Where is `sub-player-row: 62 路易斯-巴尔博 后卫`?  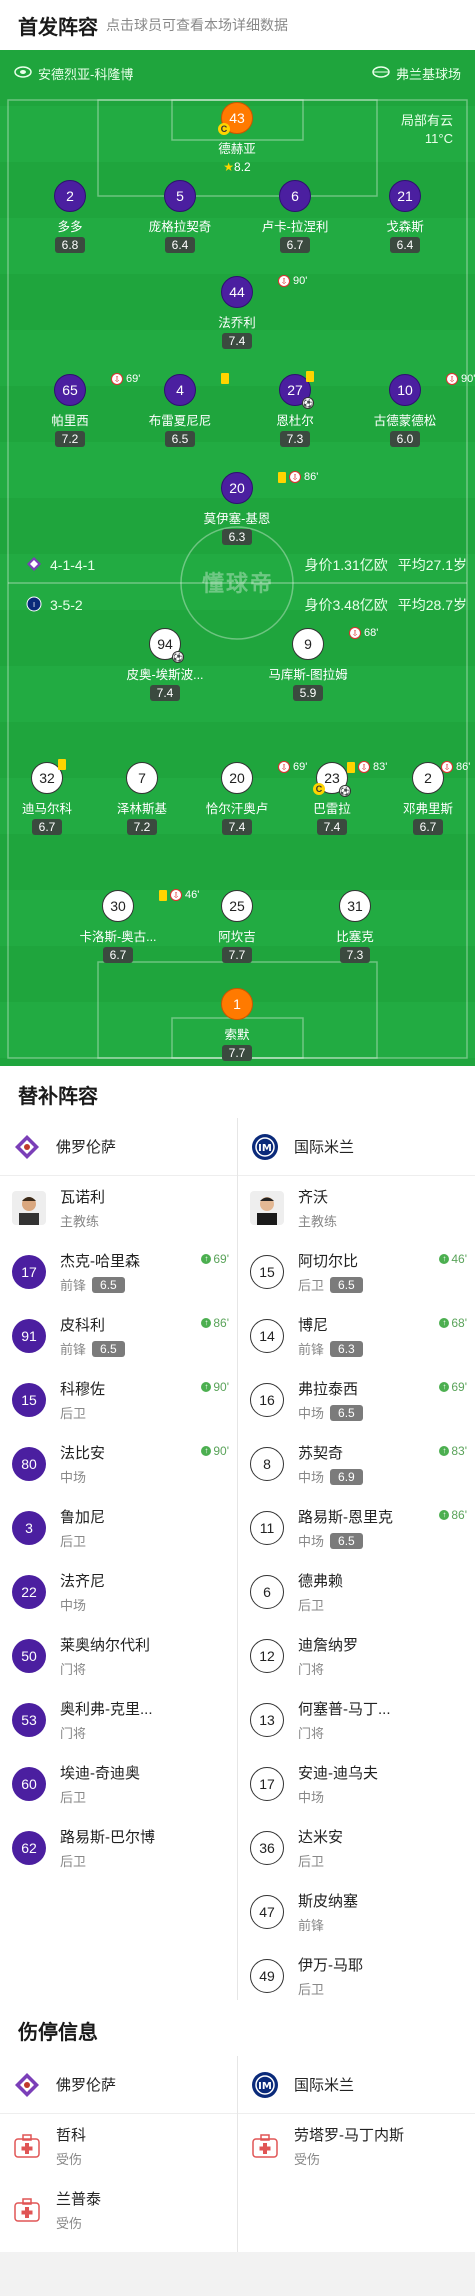 sub-player-row: 62 路易斯-巴尔博 后卫 is located at coordinates (118, 1848).